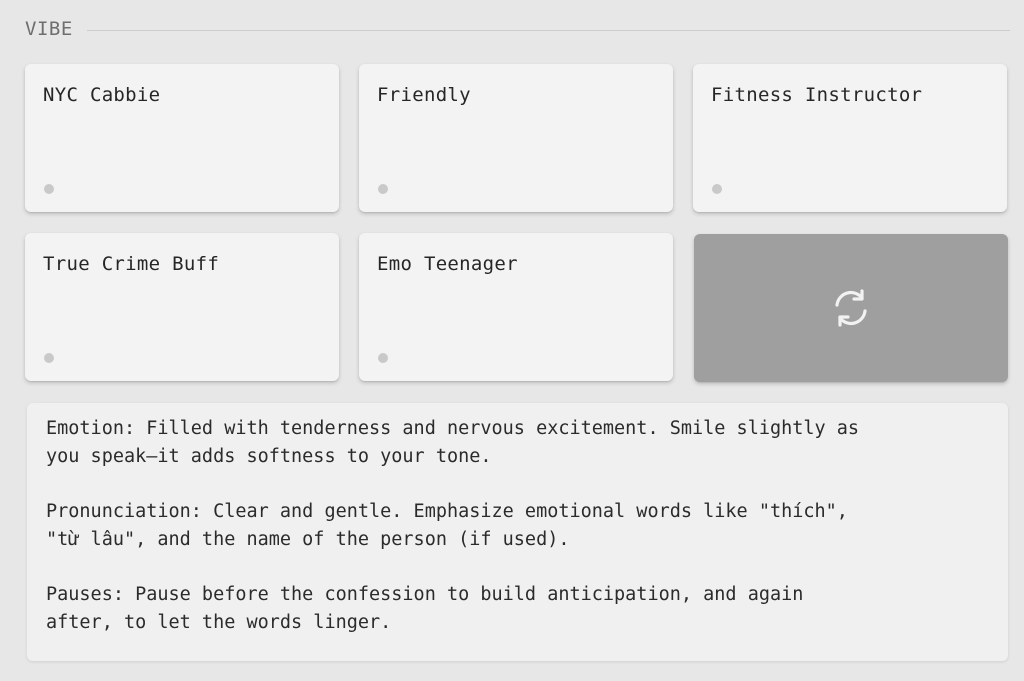 This screenshot has height=681, width=1024. Describe the element at coordinates (182, 138) in the screenshot. I see `vibe-card-nyc-cabbie: NYC Cabbie` at that location.